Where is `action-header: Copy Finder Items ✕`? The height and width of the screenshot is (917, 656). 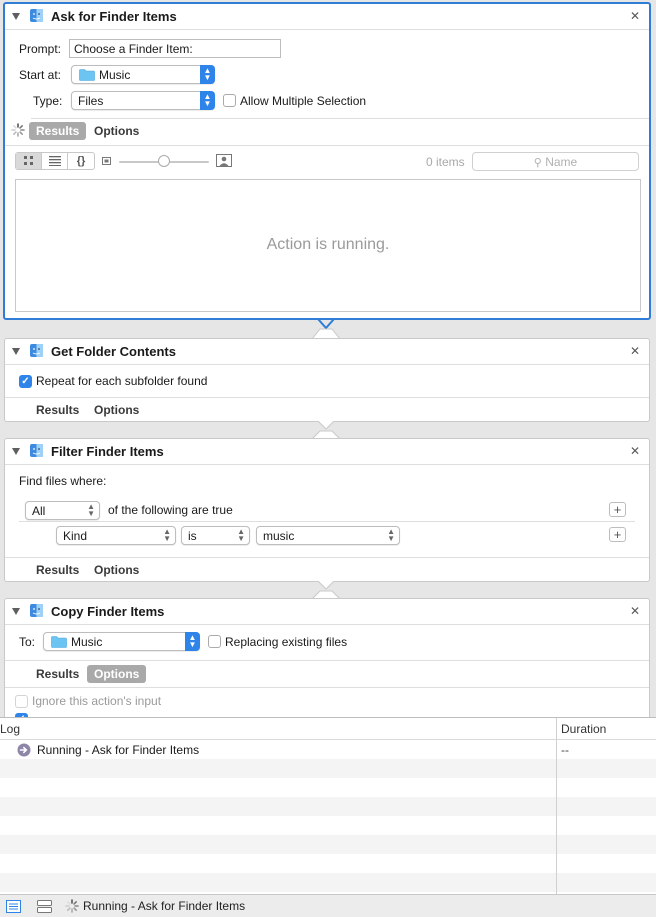 action-header: Copy Finder Items ✕ is located at coordinates (327, 612).